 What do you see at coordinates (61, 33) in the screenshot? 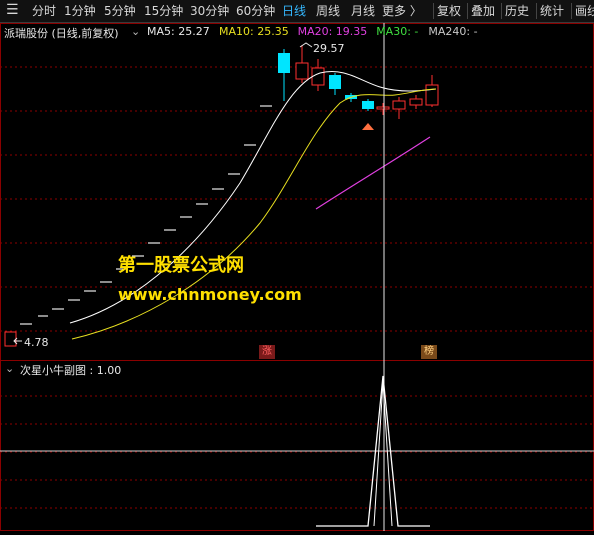
I see `stock-title: 派瑞股份 (日线,前复权)` at bounding box center [61, 33].